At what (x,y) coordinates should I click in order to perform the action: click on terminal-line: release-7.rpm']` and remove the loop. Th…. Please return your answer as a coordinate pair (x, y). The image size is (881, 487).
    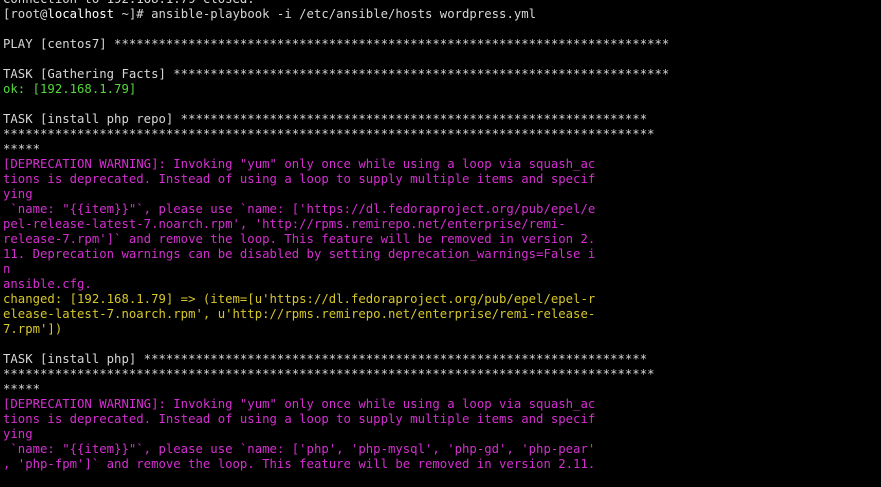
    Looking at the image, I should click on (299, 239).